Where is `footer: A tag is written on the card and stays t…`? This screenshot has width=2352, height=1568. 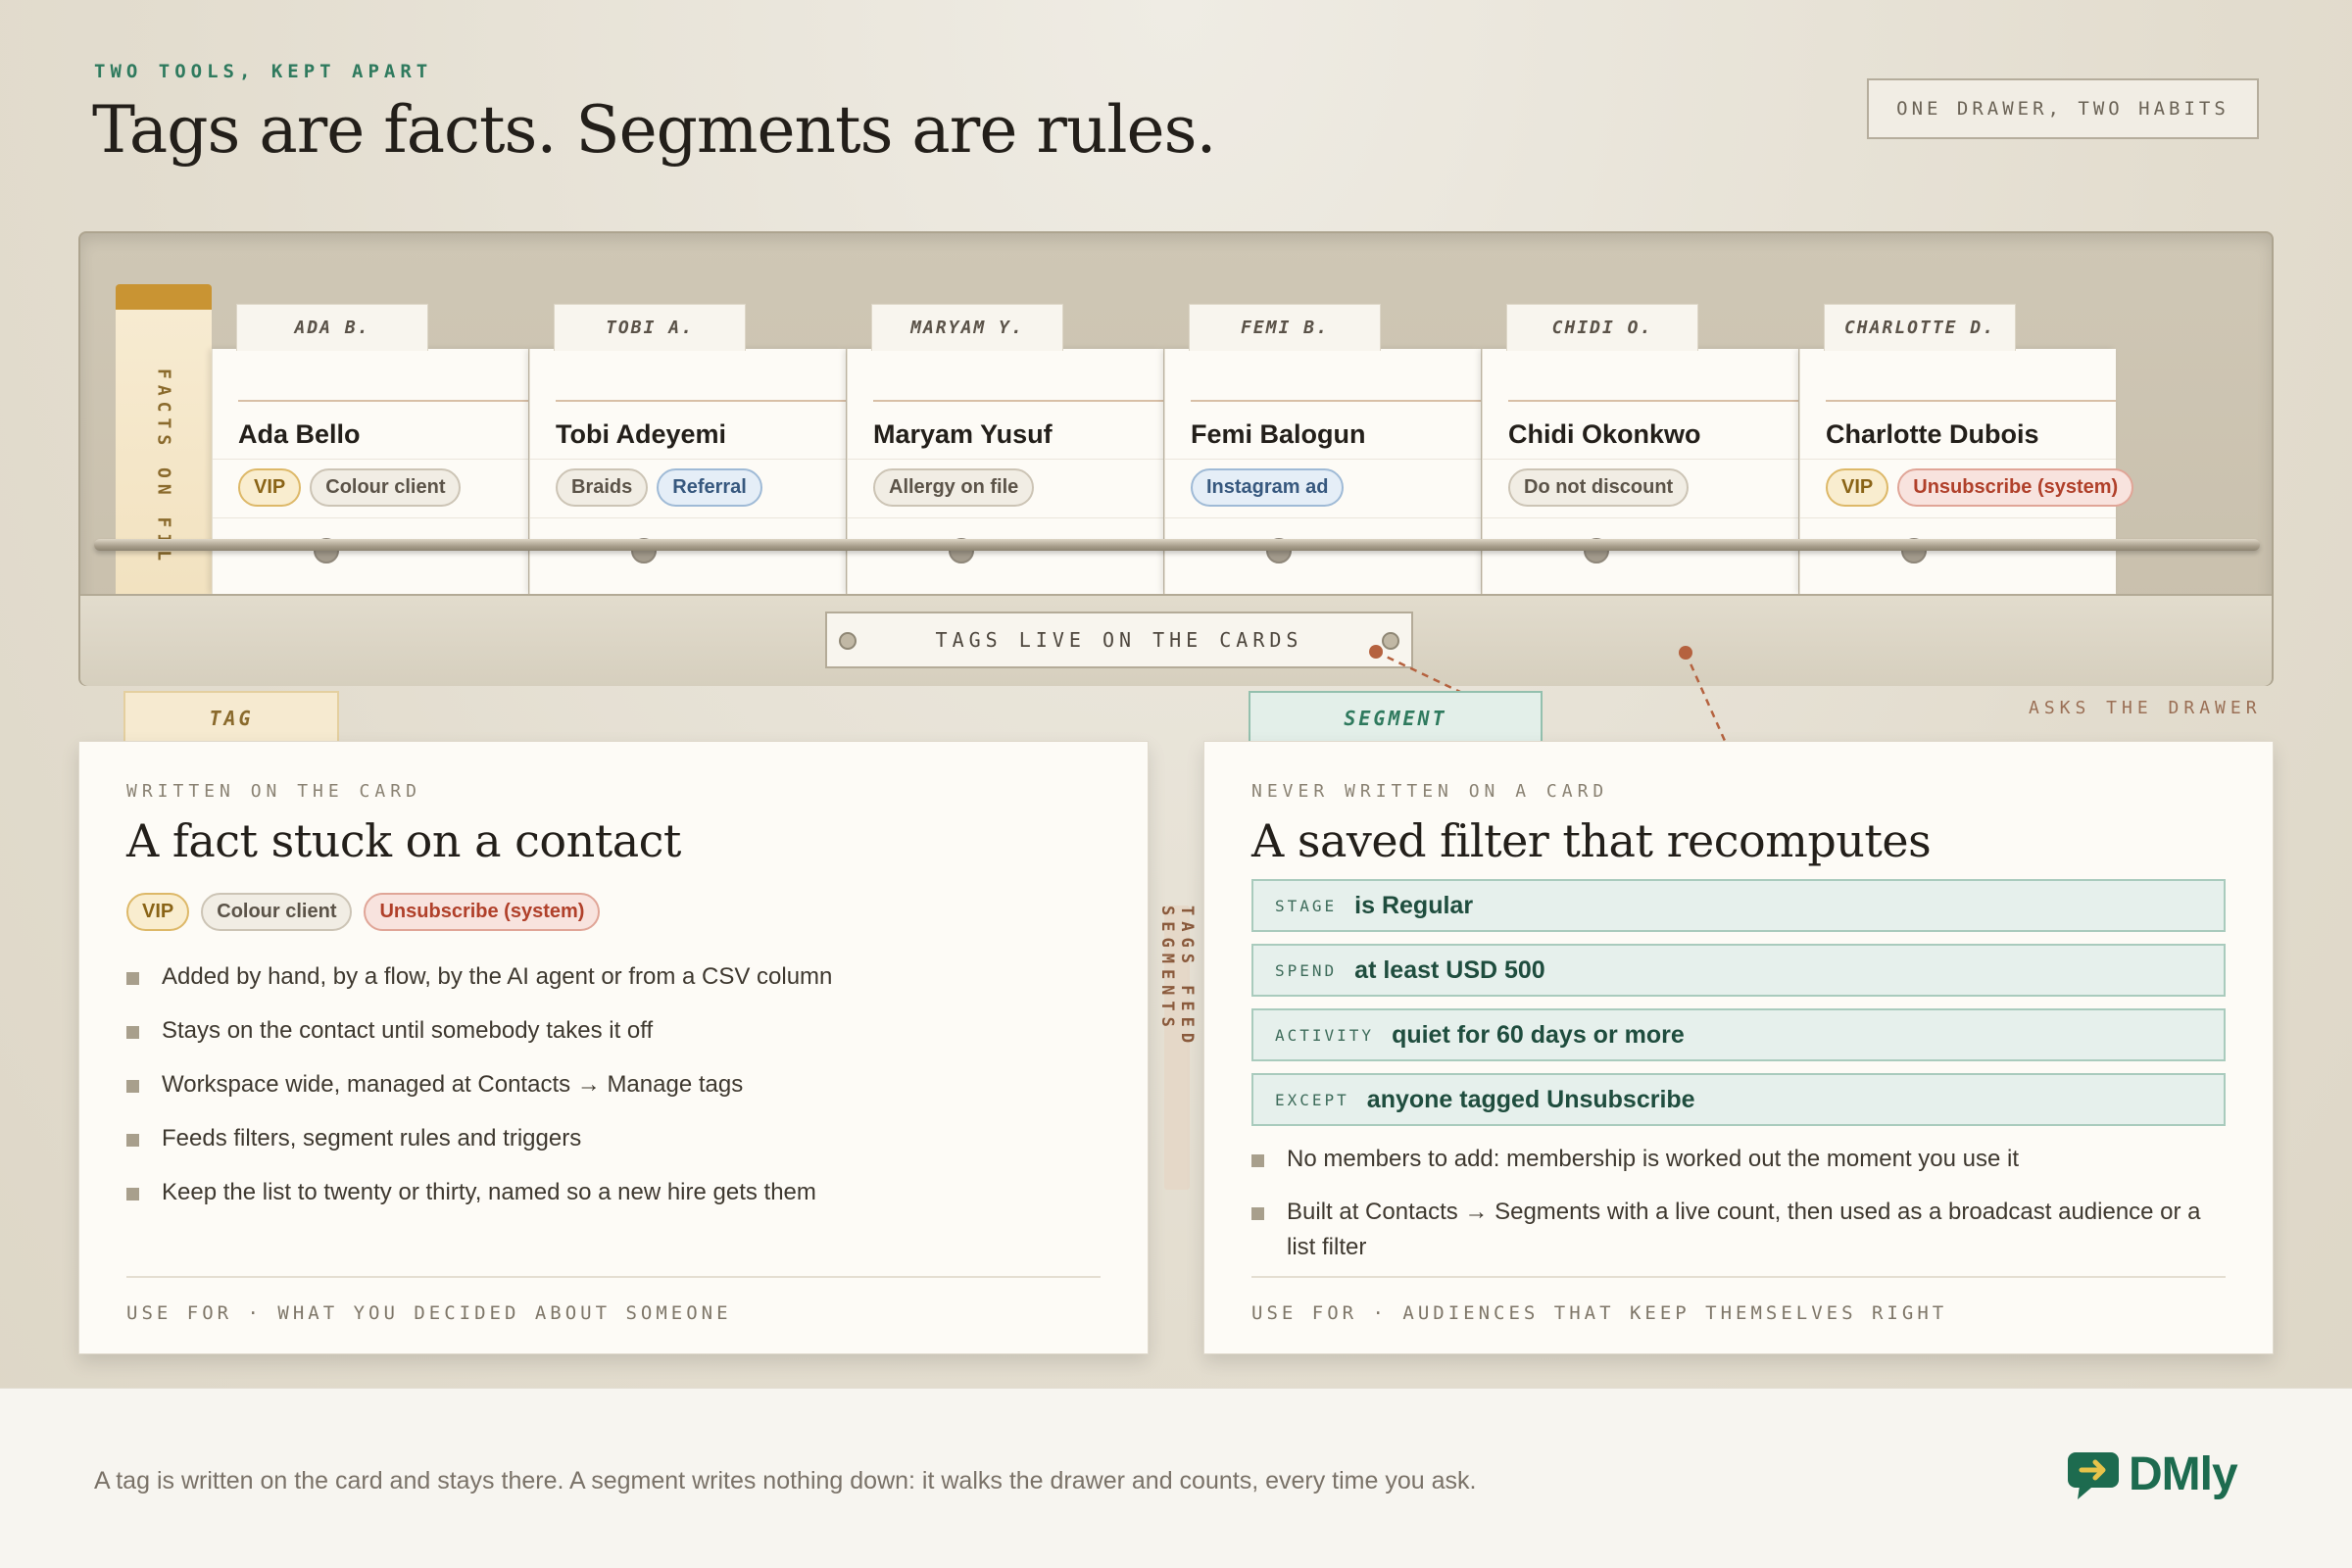
footer: A tag is written on the card and stays t… is located at coordinates (1176, 1478).